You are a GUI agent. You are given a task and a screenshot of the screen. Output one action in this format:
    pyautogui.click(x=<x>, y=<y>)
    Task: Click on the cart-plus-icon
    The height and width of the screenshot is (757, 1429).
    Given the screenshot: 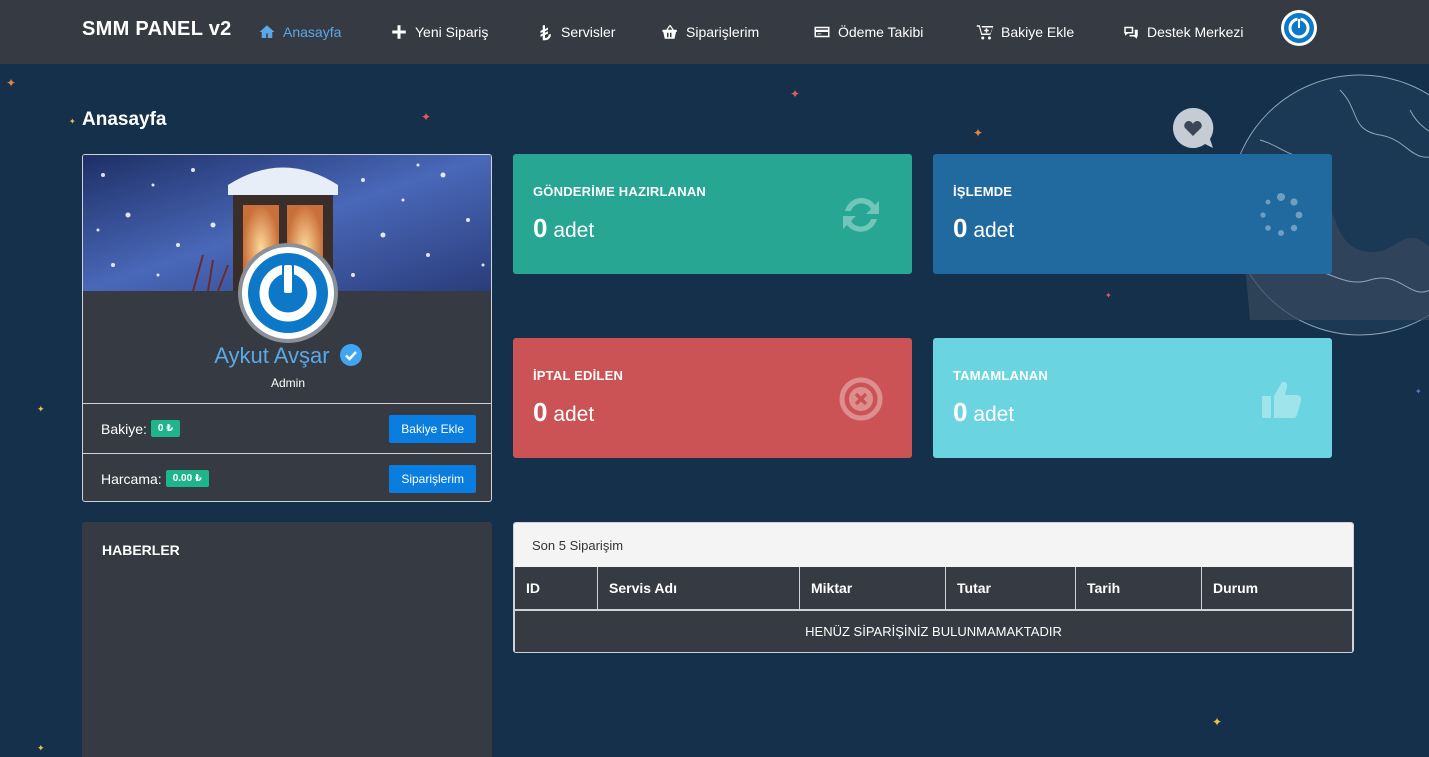 What is the action you would take?
    pyautogui.click(x=985, y=32)
    